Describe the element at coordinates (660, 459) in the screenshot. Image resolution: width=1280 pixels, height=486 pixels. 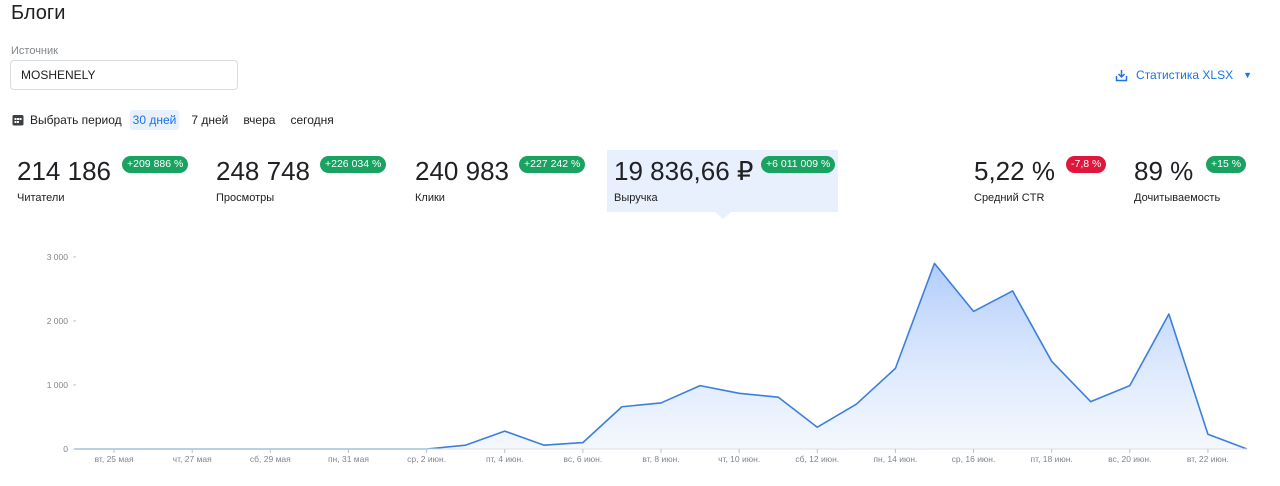
I see `x-tick-label: вт, 8 июн.` at that location.